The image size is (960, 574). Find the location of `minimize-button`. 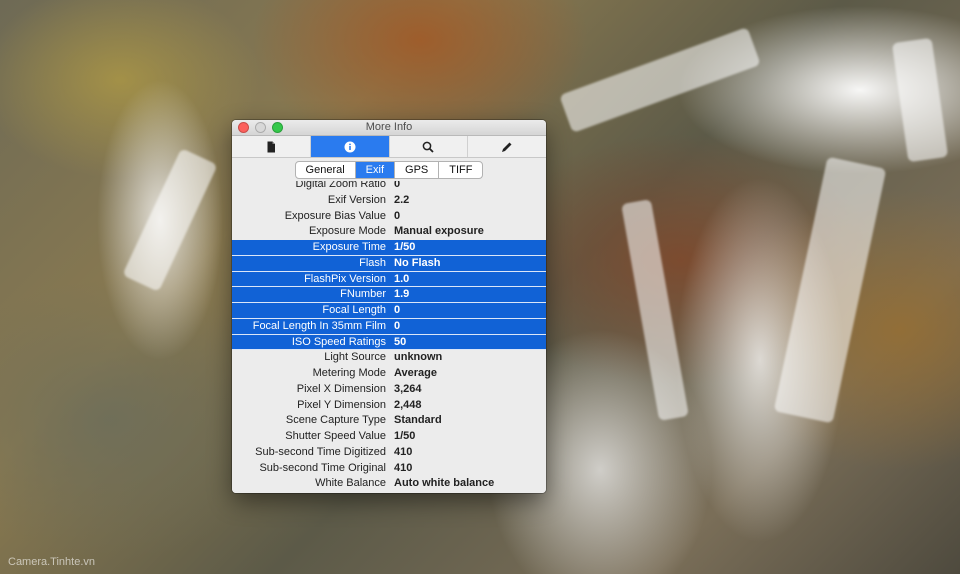

minimize-button is located at coordinates (260, 127).